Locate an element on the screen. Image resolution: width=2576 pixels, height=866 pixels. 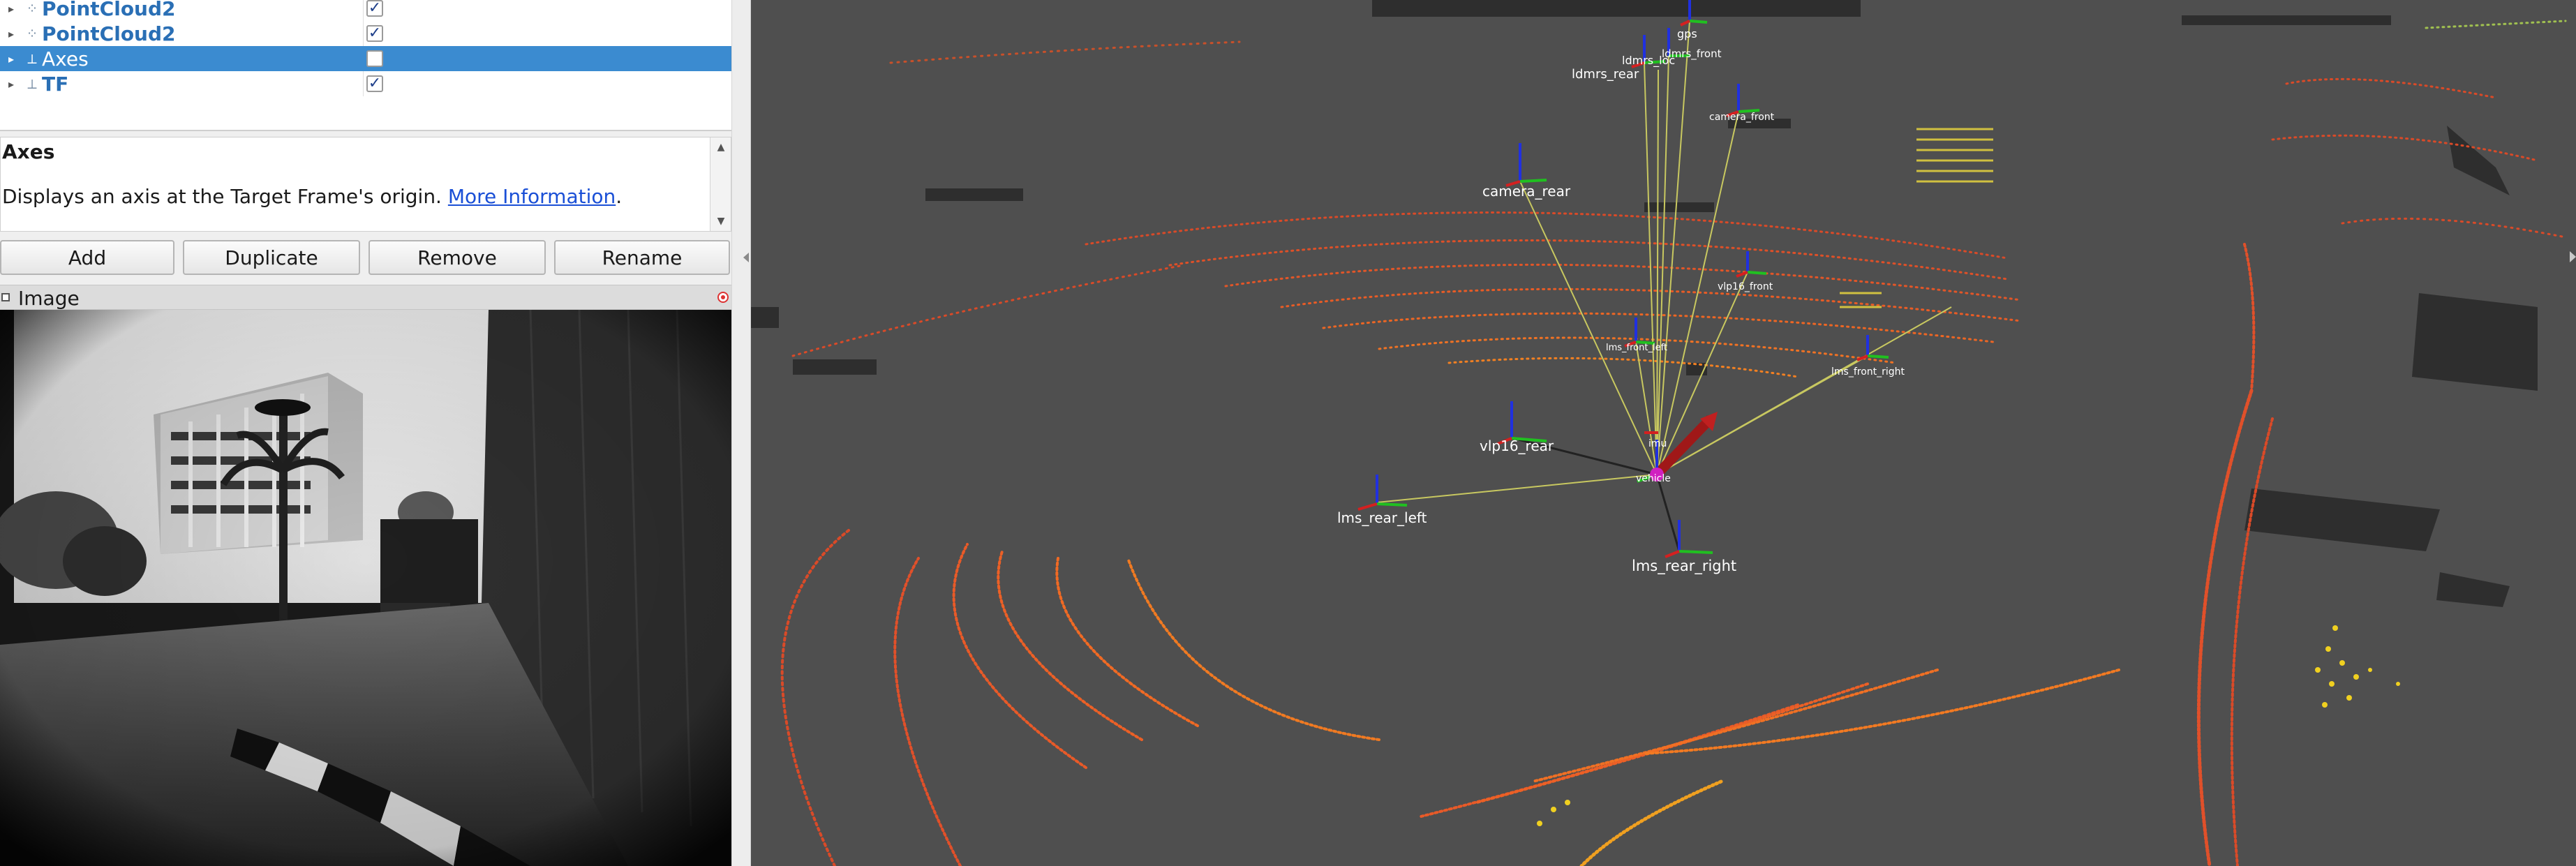
image-panel-titlebar: Image is located at coordinates (366, 297).